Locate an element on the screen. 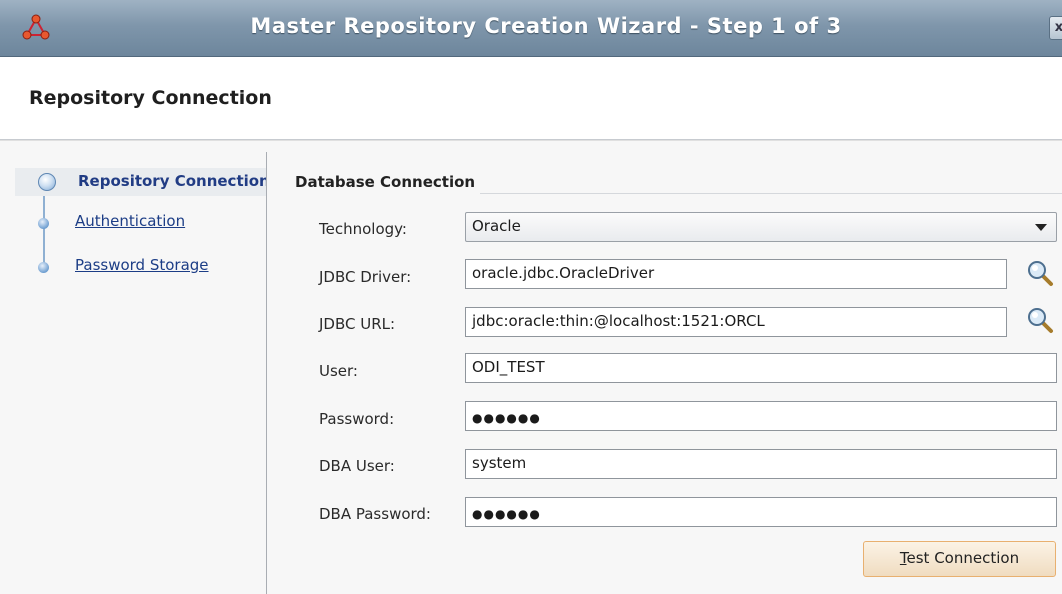 Image resolution: width=1062 pixels, height=594 pixels. technology-select: Oracle is located at coordinates (761, 227).